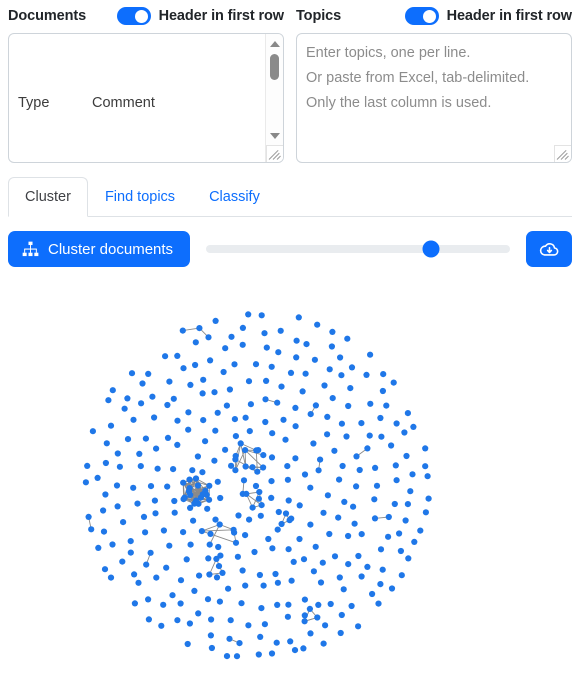 The image size is (580, 680). I want to click on tab-classify-label: Classify, so click(234, 197).